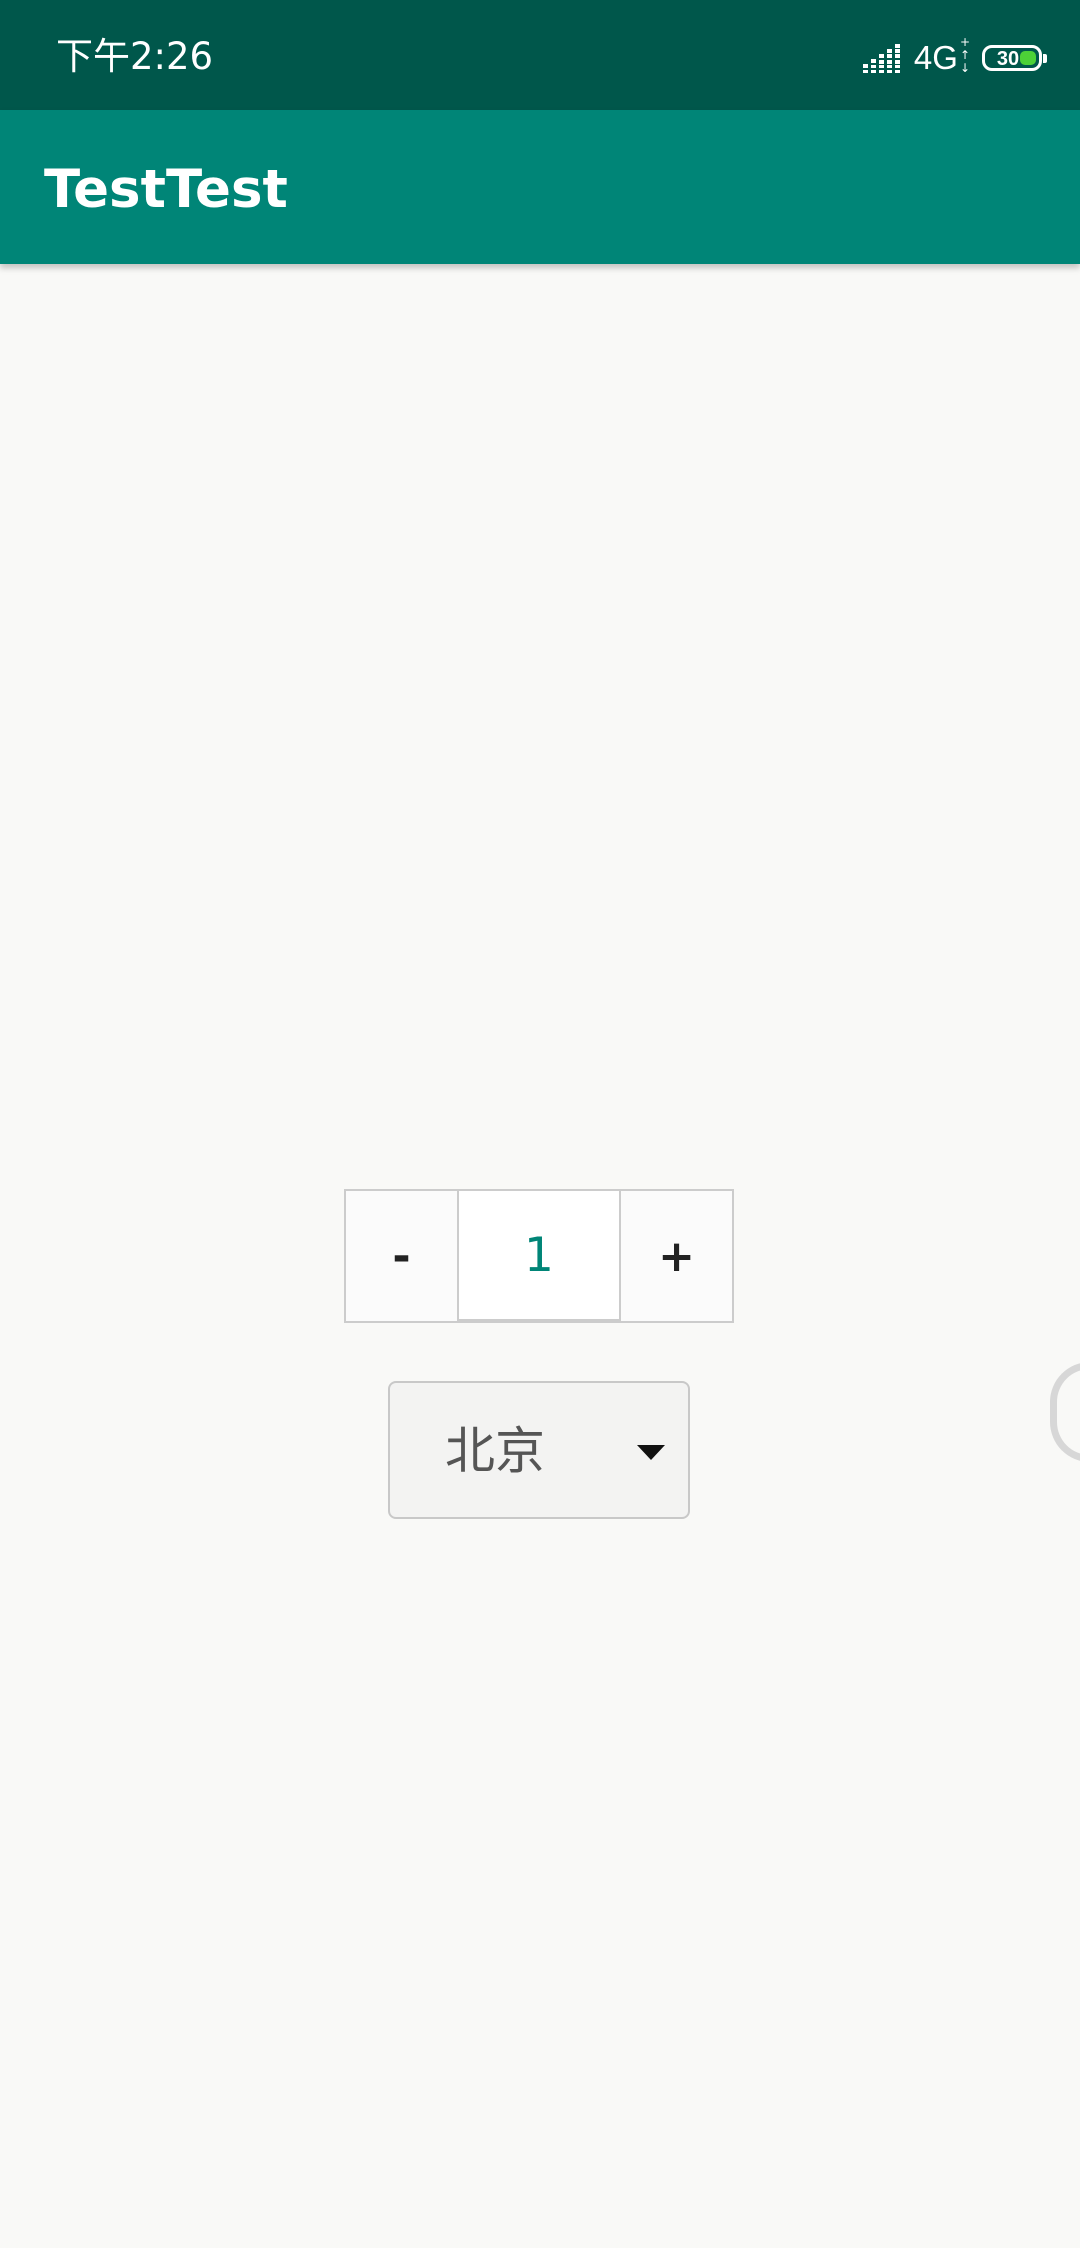 The width and height of the screenshot is (1080, 2248). What do you see at coordinates (1045, 58) in the screenshot?
I see `battery-cap` at bounding box center [1045, 58].